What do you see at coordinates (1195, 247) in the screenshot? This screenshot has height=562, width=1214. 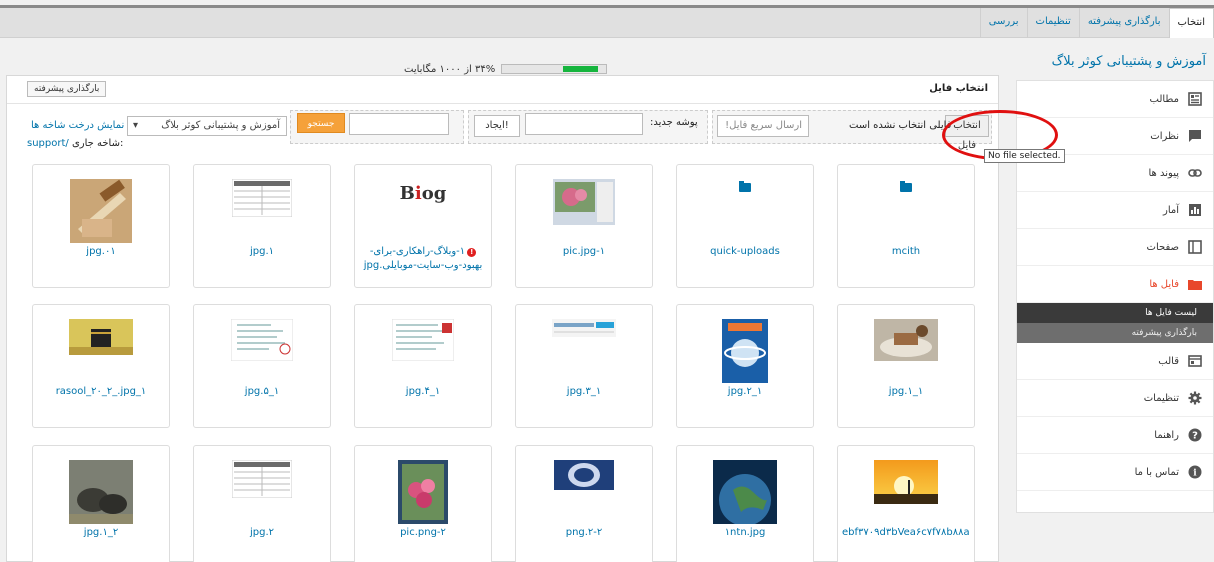 I see `pages-icon` at bounding box center [1195, 247].